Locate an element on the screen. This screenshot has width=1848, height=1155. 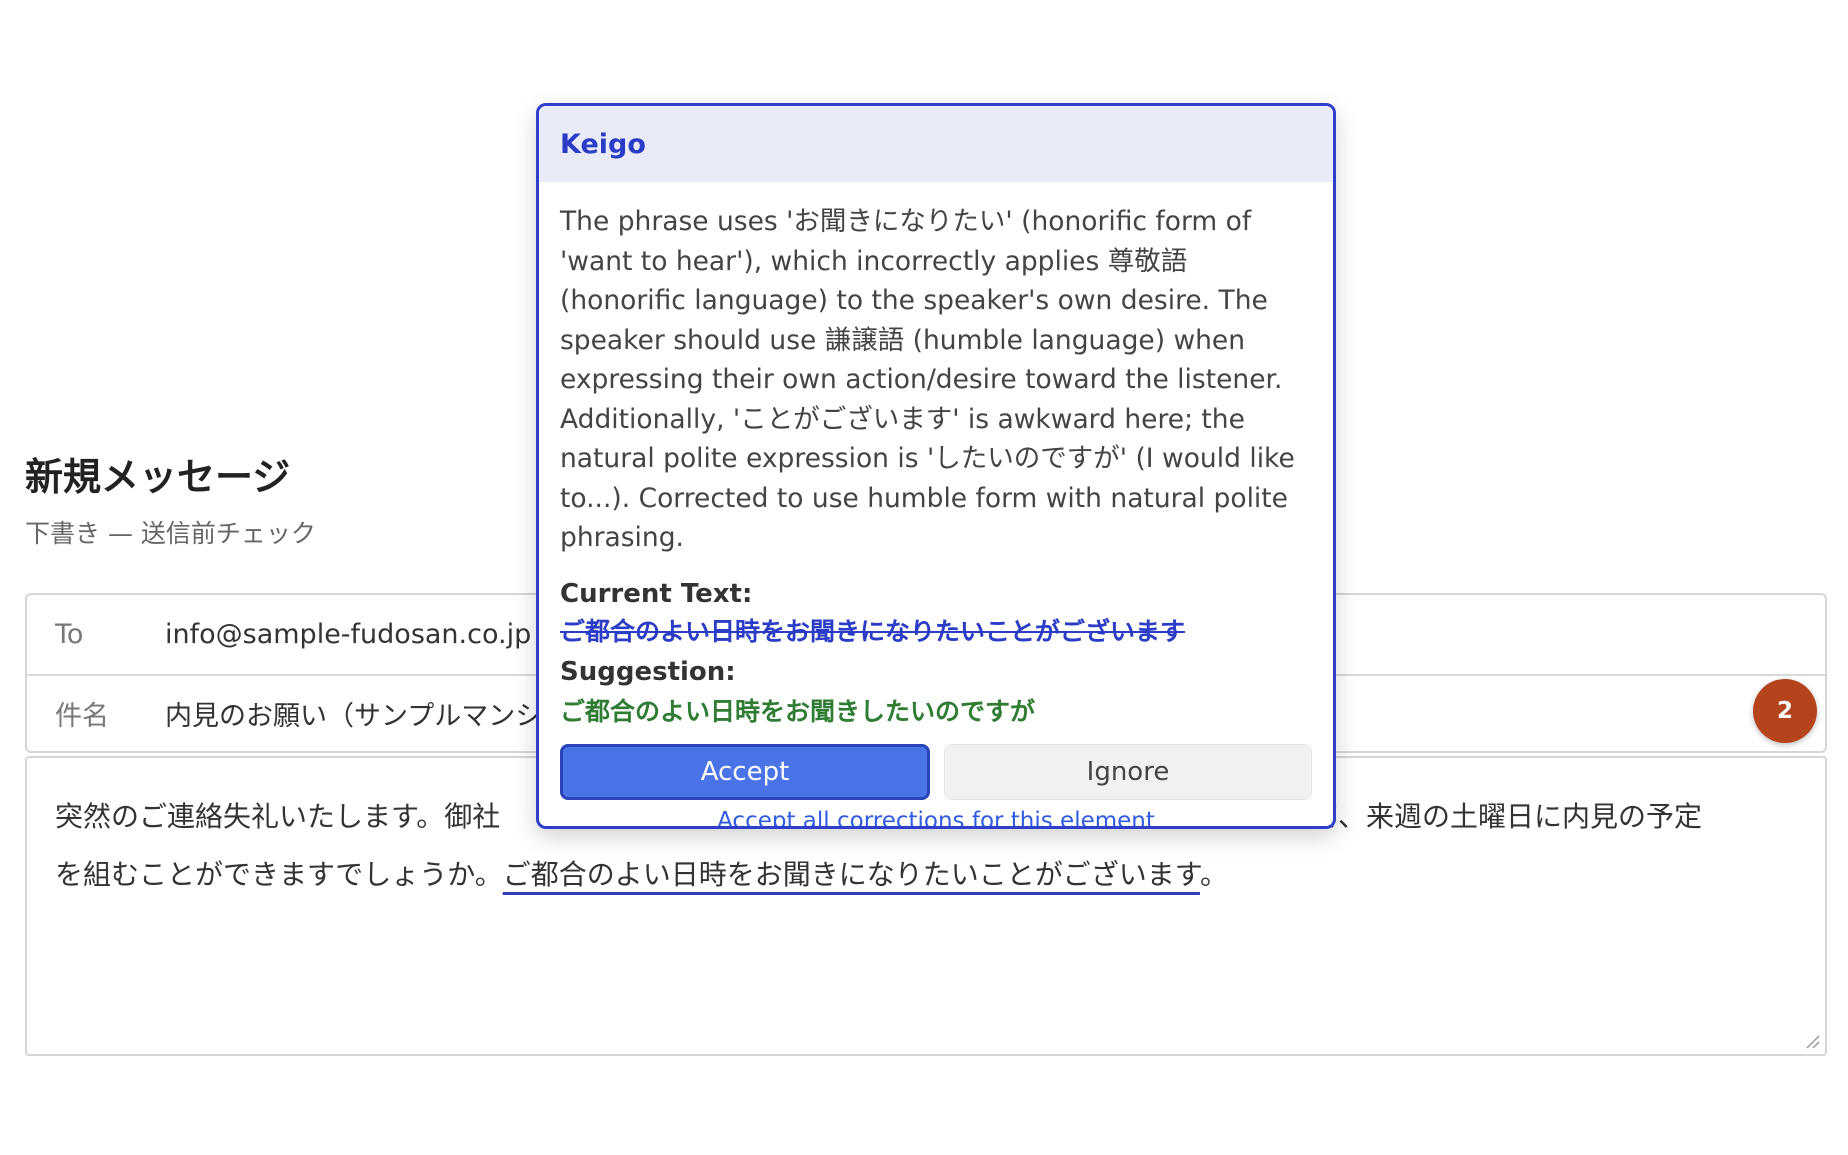
subject-input: 内見のお願い（サンプルマンシ is located at coordinates (353, 713).